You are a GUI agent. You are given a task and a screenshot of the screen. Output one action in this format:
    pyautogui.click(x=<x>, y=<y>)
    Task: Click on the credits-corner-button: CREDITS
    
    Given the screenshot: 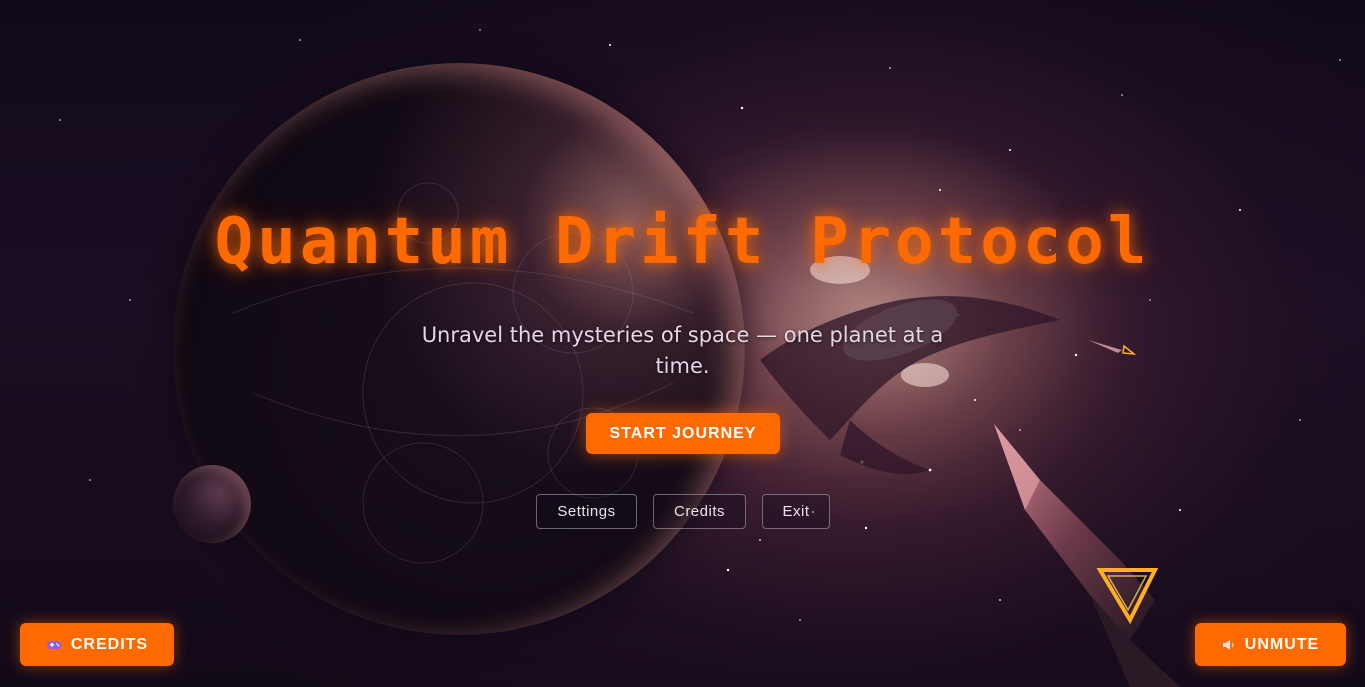 What is the action you would take?
    pyautogui.click(x=97, y=644)
    